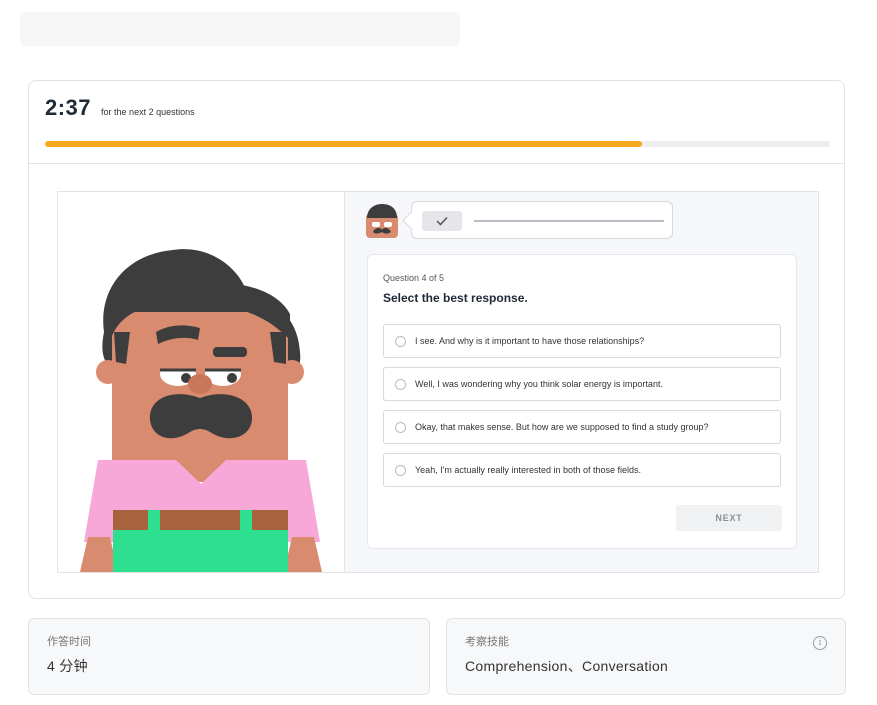 The width and height of the screenshot is (877, 705). Describe the element at coordinates (200, 551) in the screenshot. I see `character-overalls` at that location.